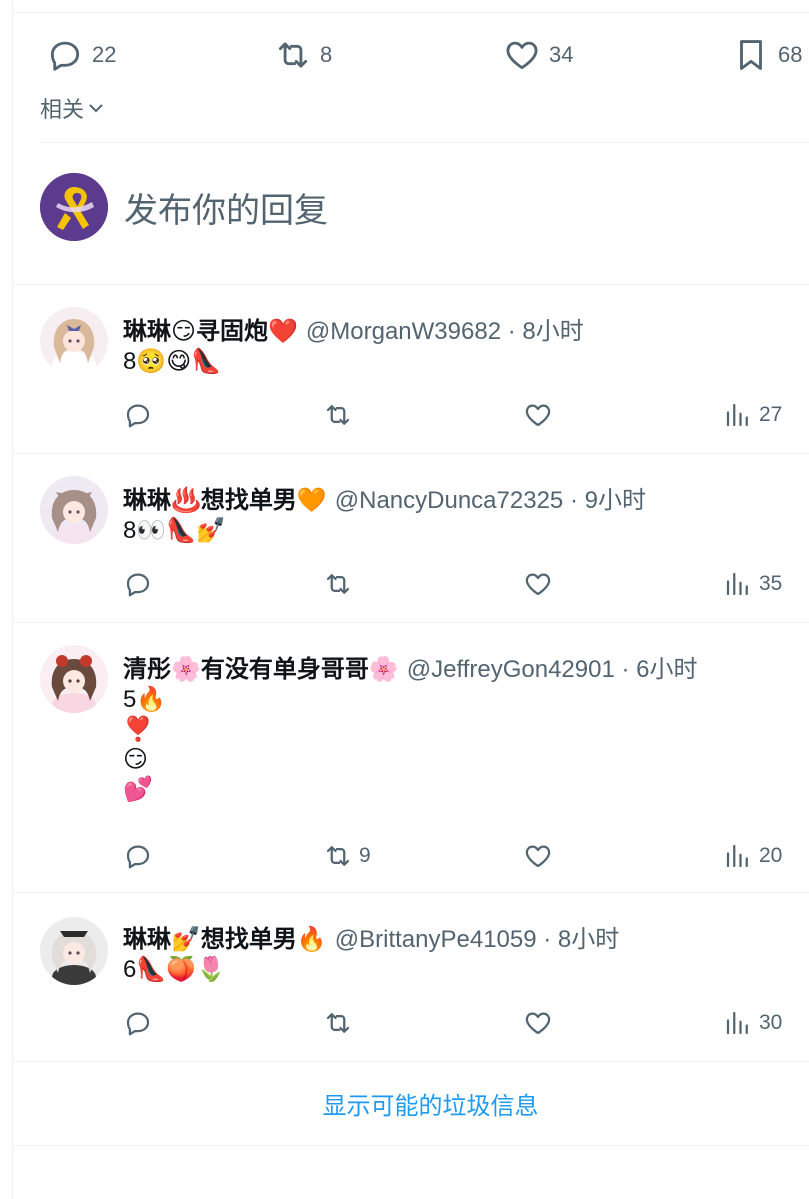  I want to click on view-count: 30, so click(771, 1022).